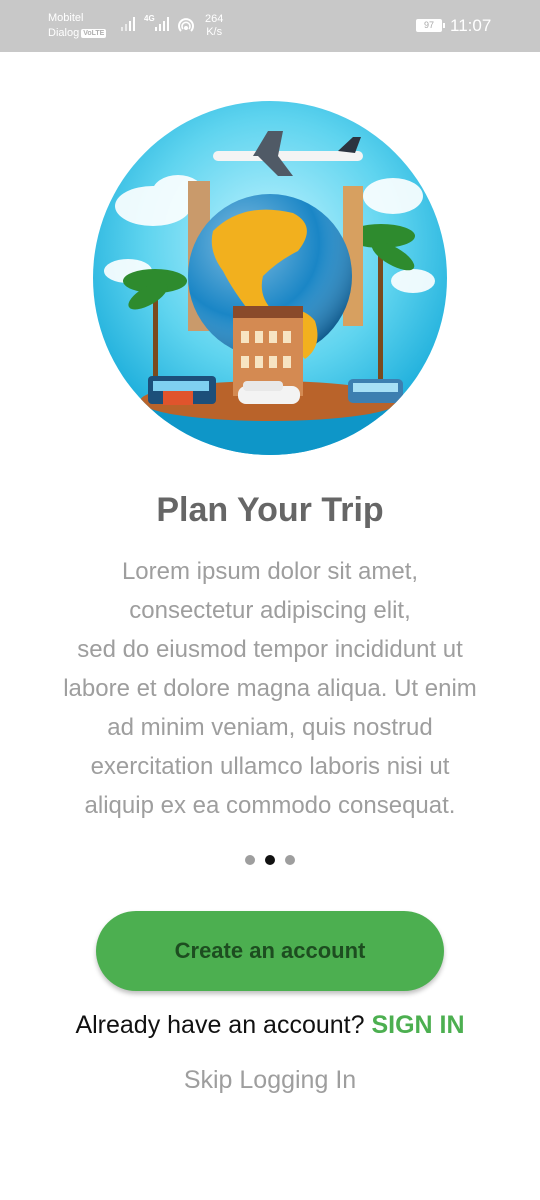 This screenshot has width=540, height=1200. Describe the element at coordinates (94, 33) in the screenshot. I see `volte-badge: VoLTE` at that location.